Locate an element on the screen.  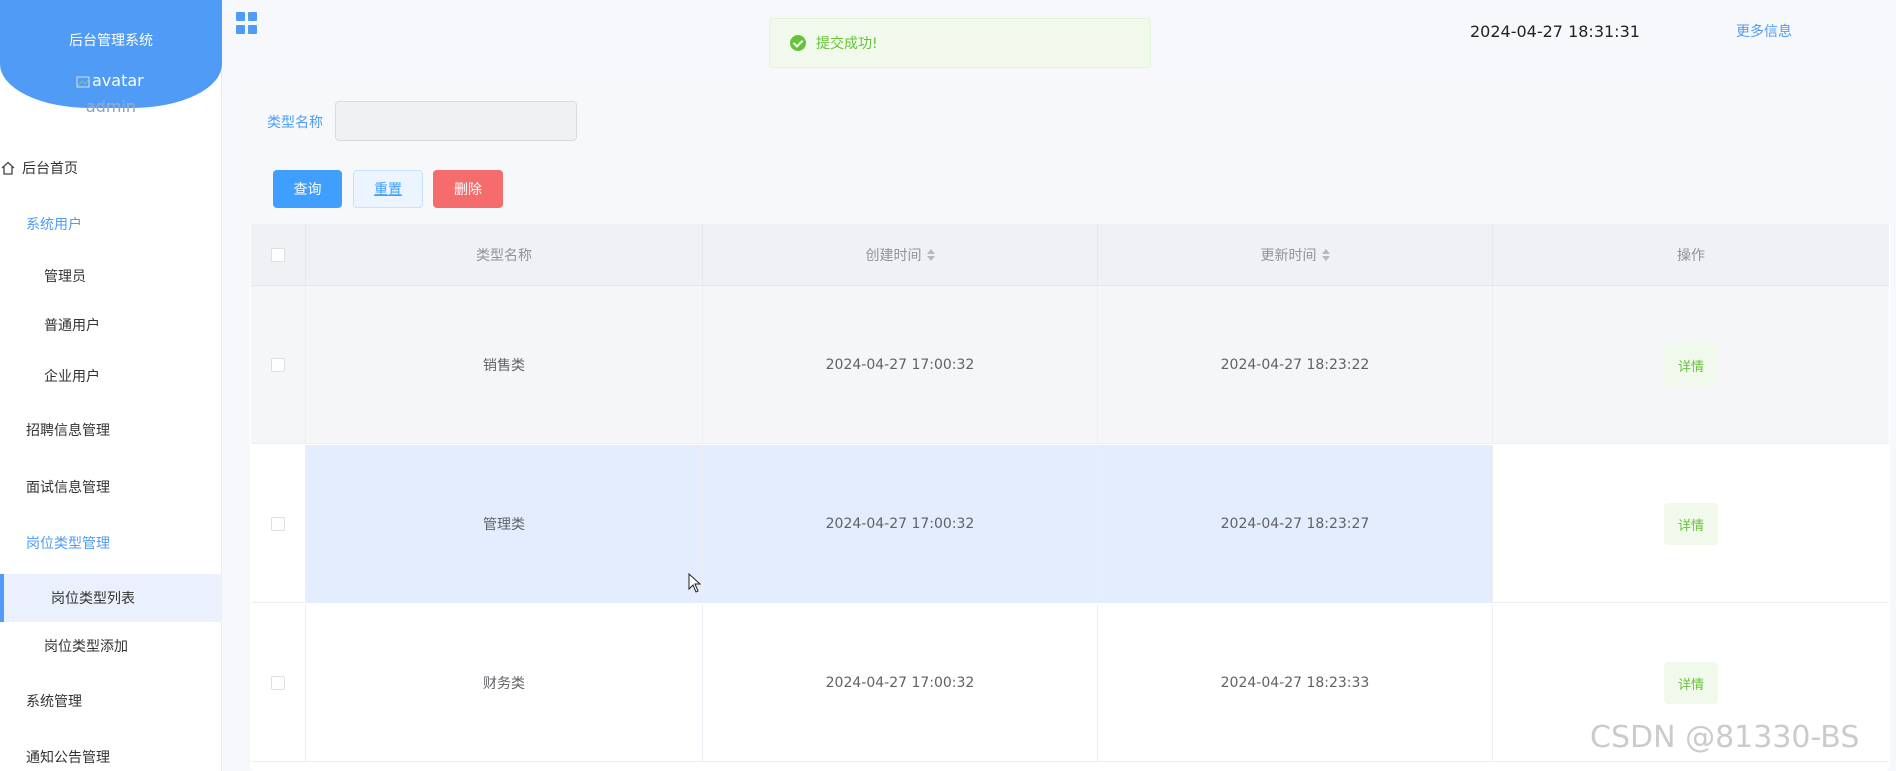
sidebar-item-label: 企业用户 is located at coordinates (72, 377).